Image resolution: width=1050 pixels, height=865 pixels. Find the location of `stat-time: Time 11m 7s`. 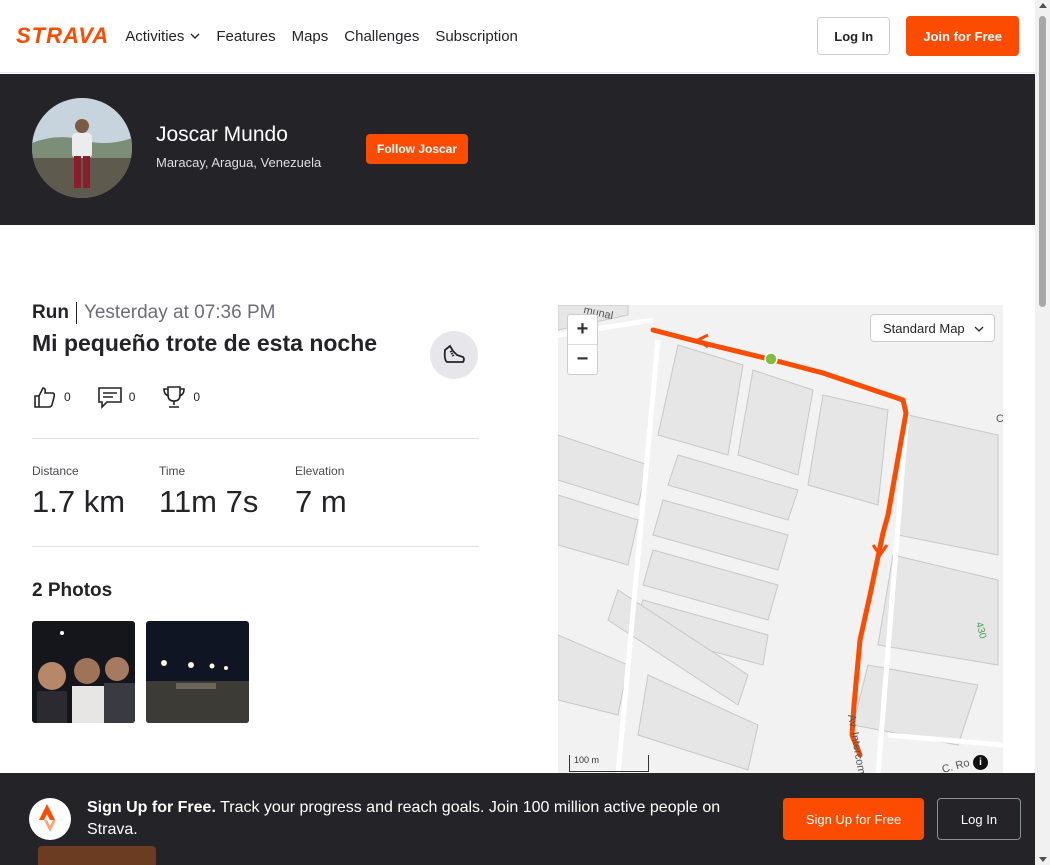

stat-time: Time 11m 7s is located at coordinates (227, 492).